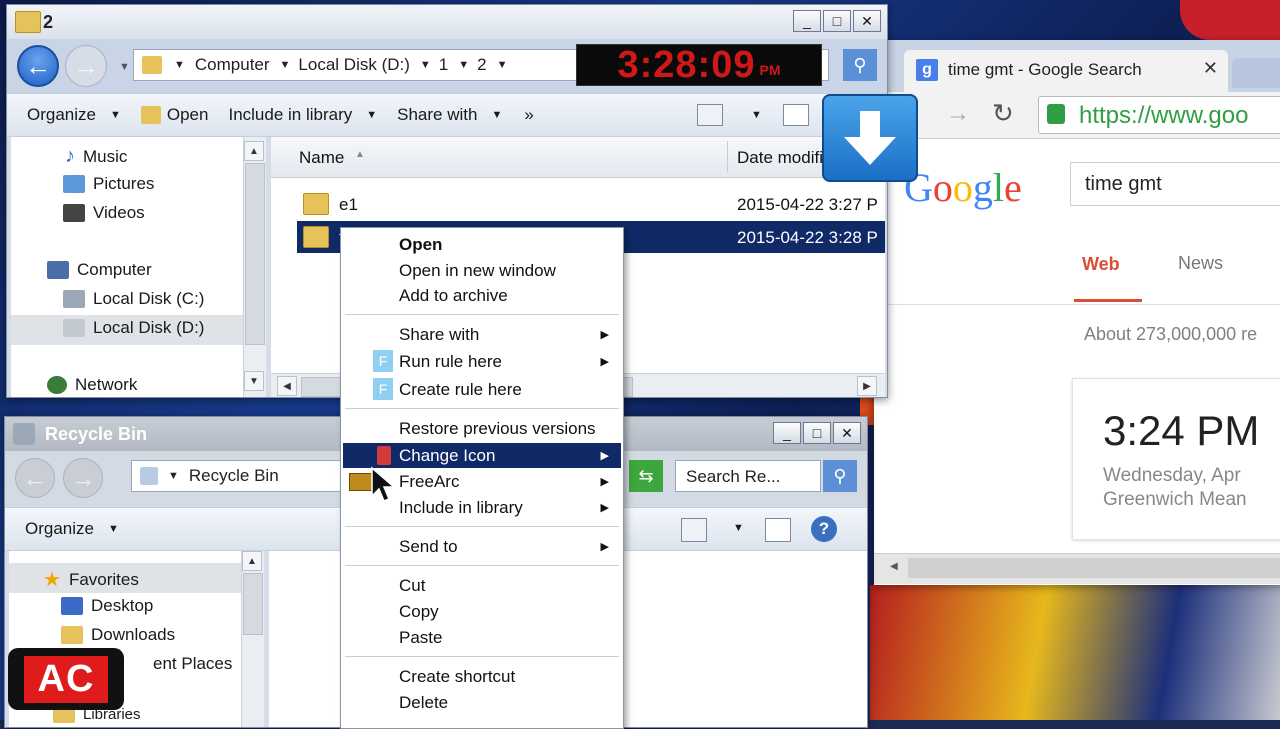 Image resolution: width=1280 pixels, height=729 pixels. What do you see at coordinates (1210, 68) in the screenshot?
I see `close-tab-icon: ✕` at bounding box center [1210, 68].